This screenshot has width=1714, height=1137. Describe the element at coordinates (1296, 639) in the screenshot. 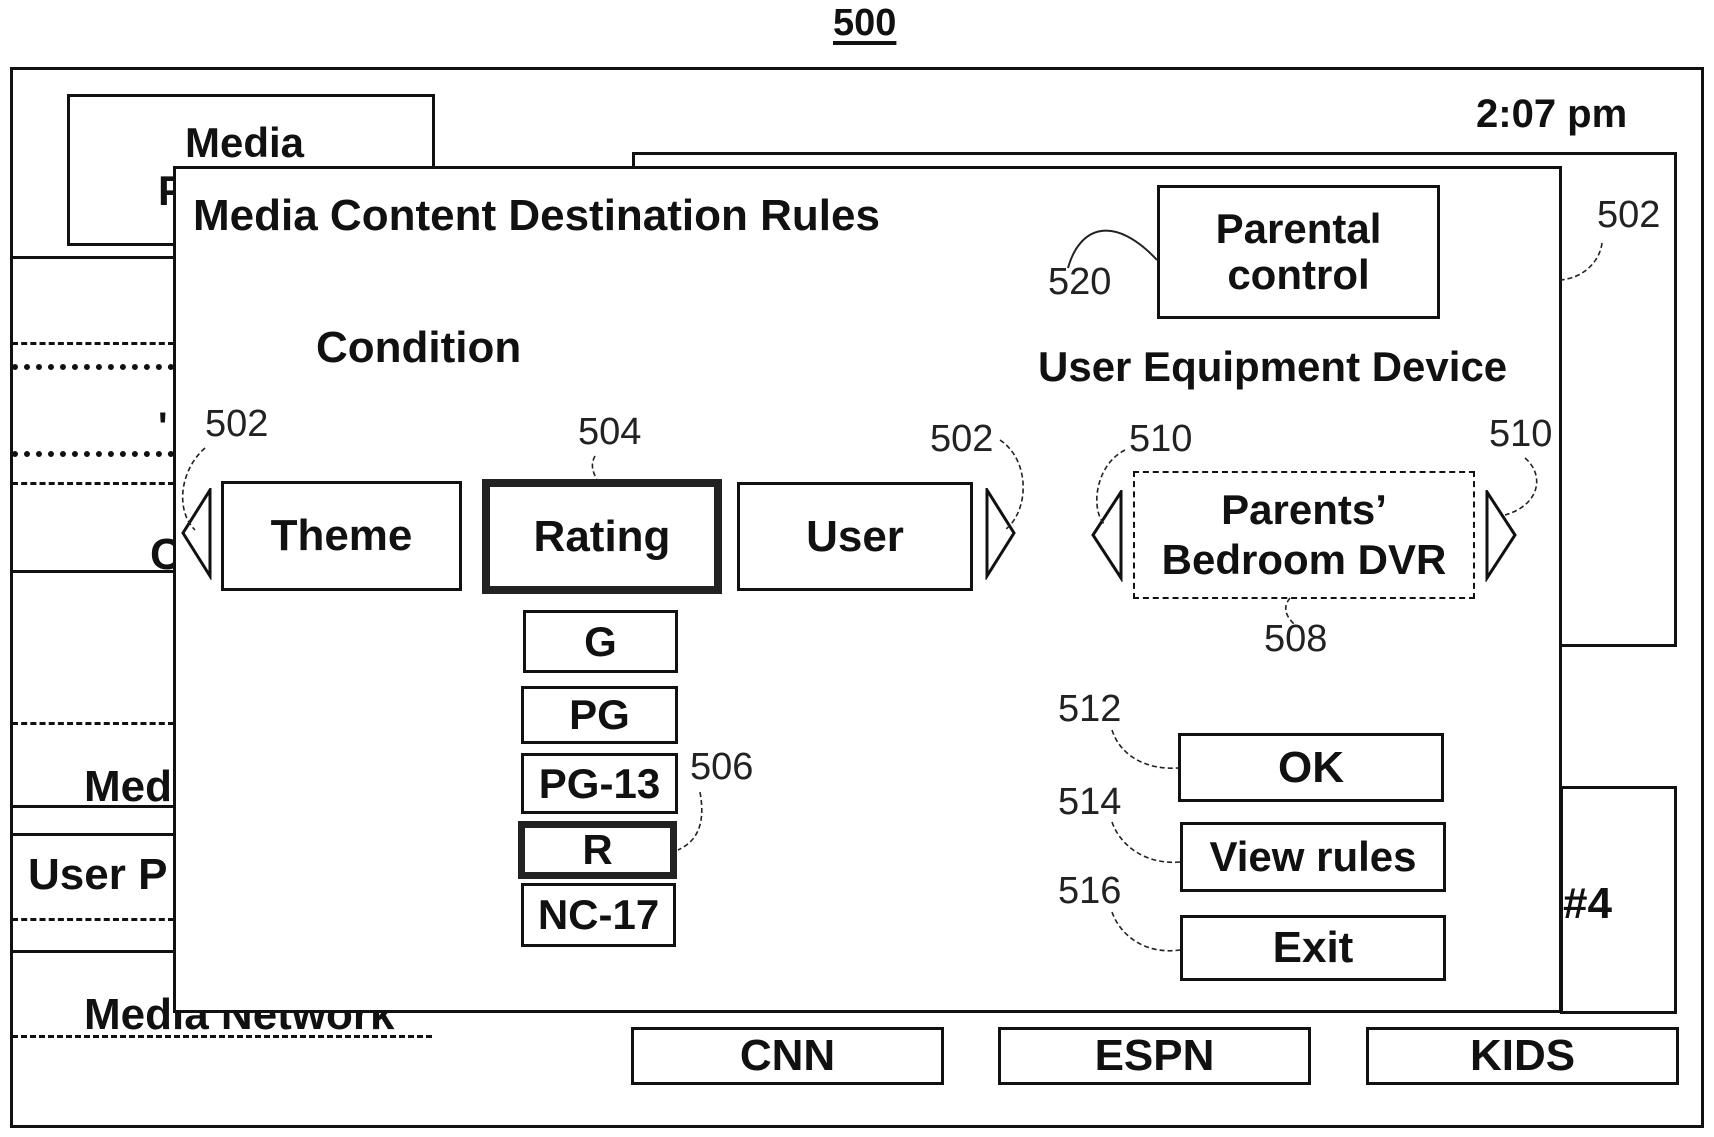

I see `ref-508: 508` at that location.